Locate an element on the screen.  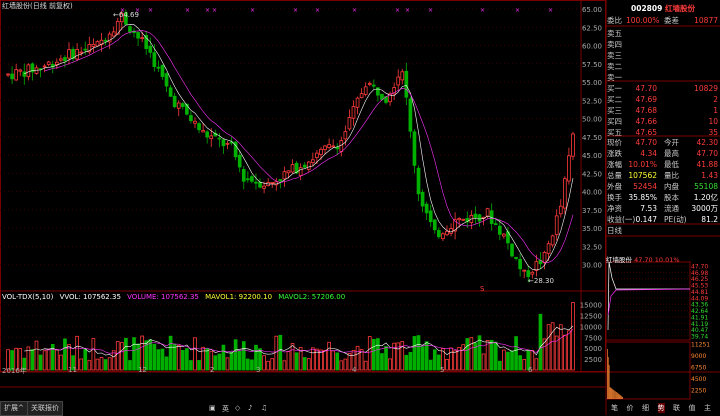
month-label: 6 is located at coordinates (530, 370).